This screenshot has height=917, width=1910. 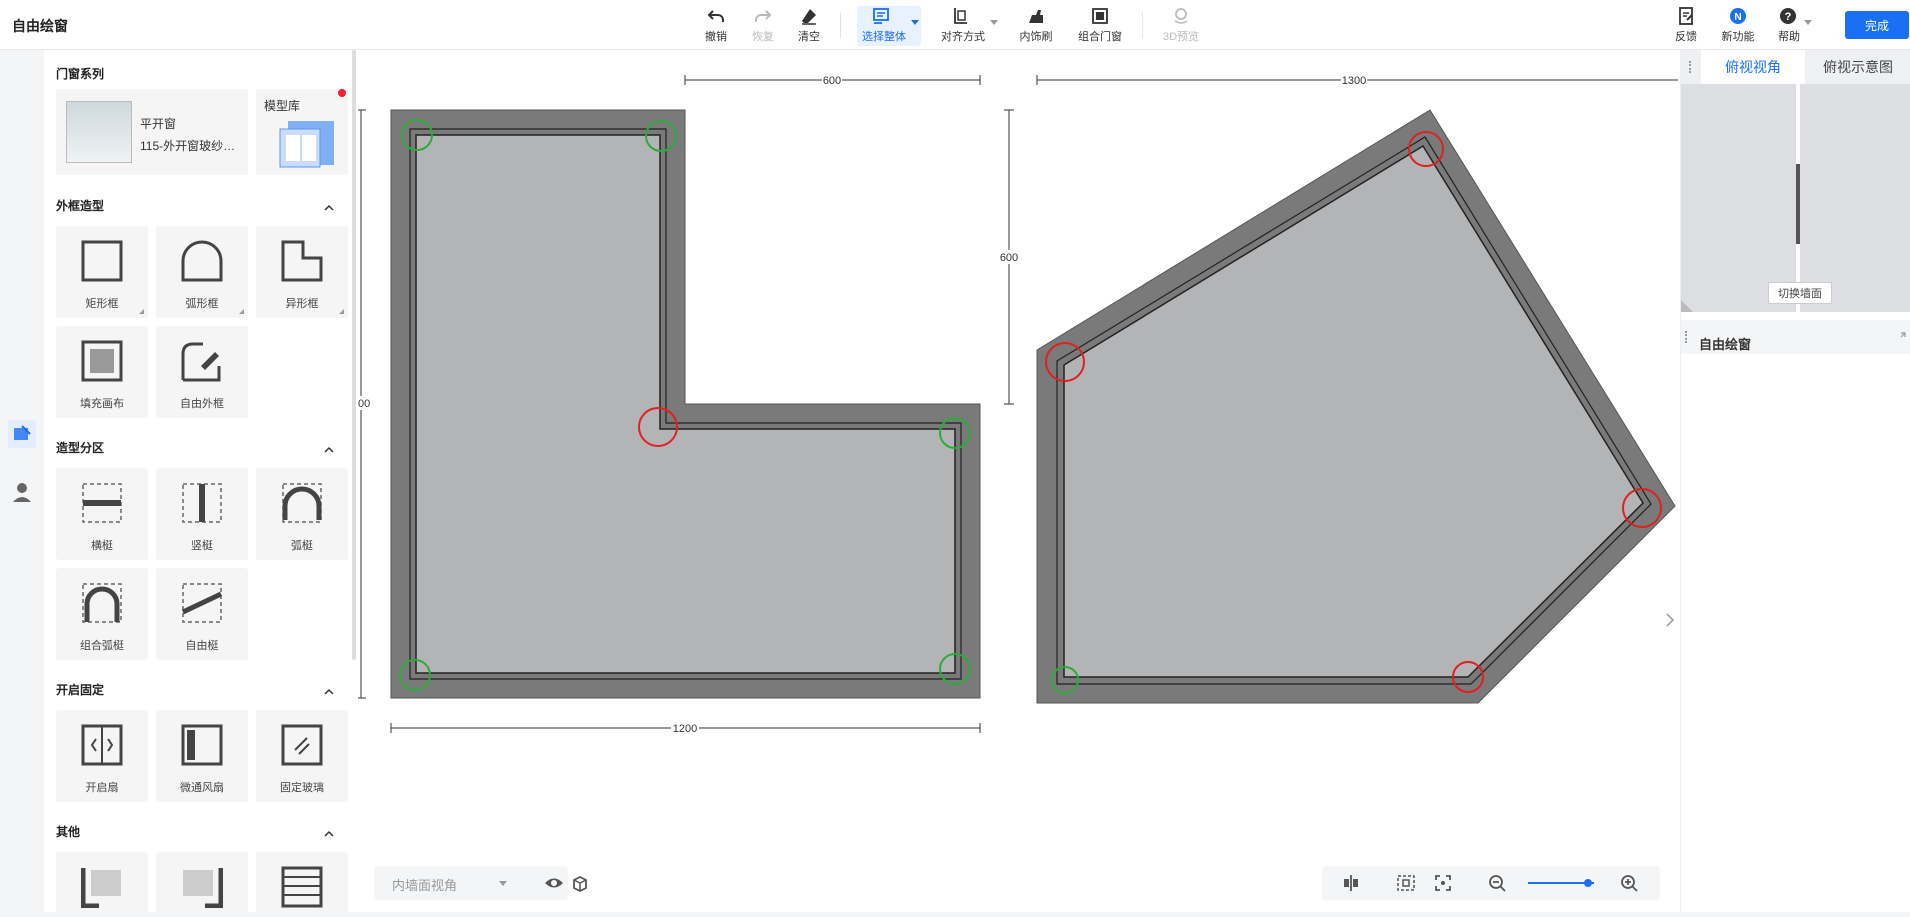 I want to click on card-label: 横梃, so click(x=102, y=546).